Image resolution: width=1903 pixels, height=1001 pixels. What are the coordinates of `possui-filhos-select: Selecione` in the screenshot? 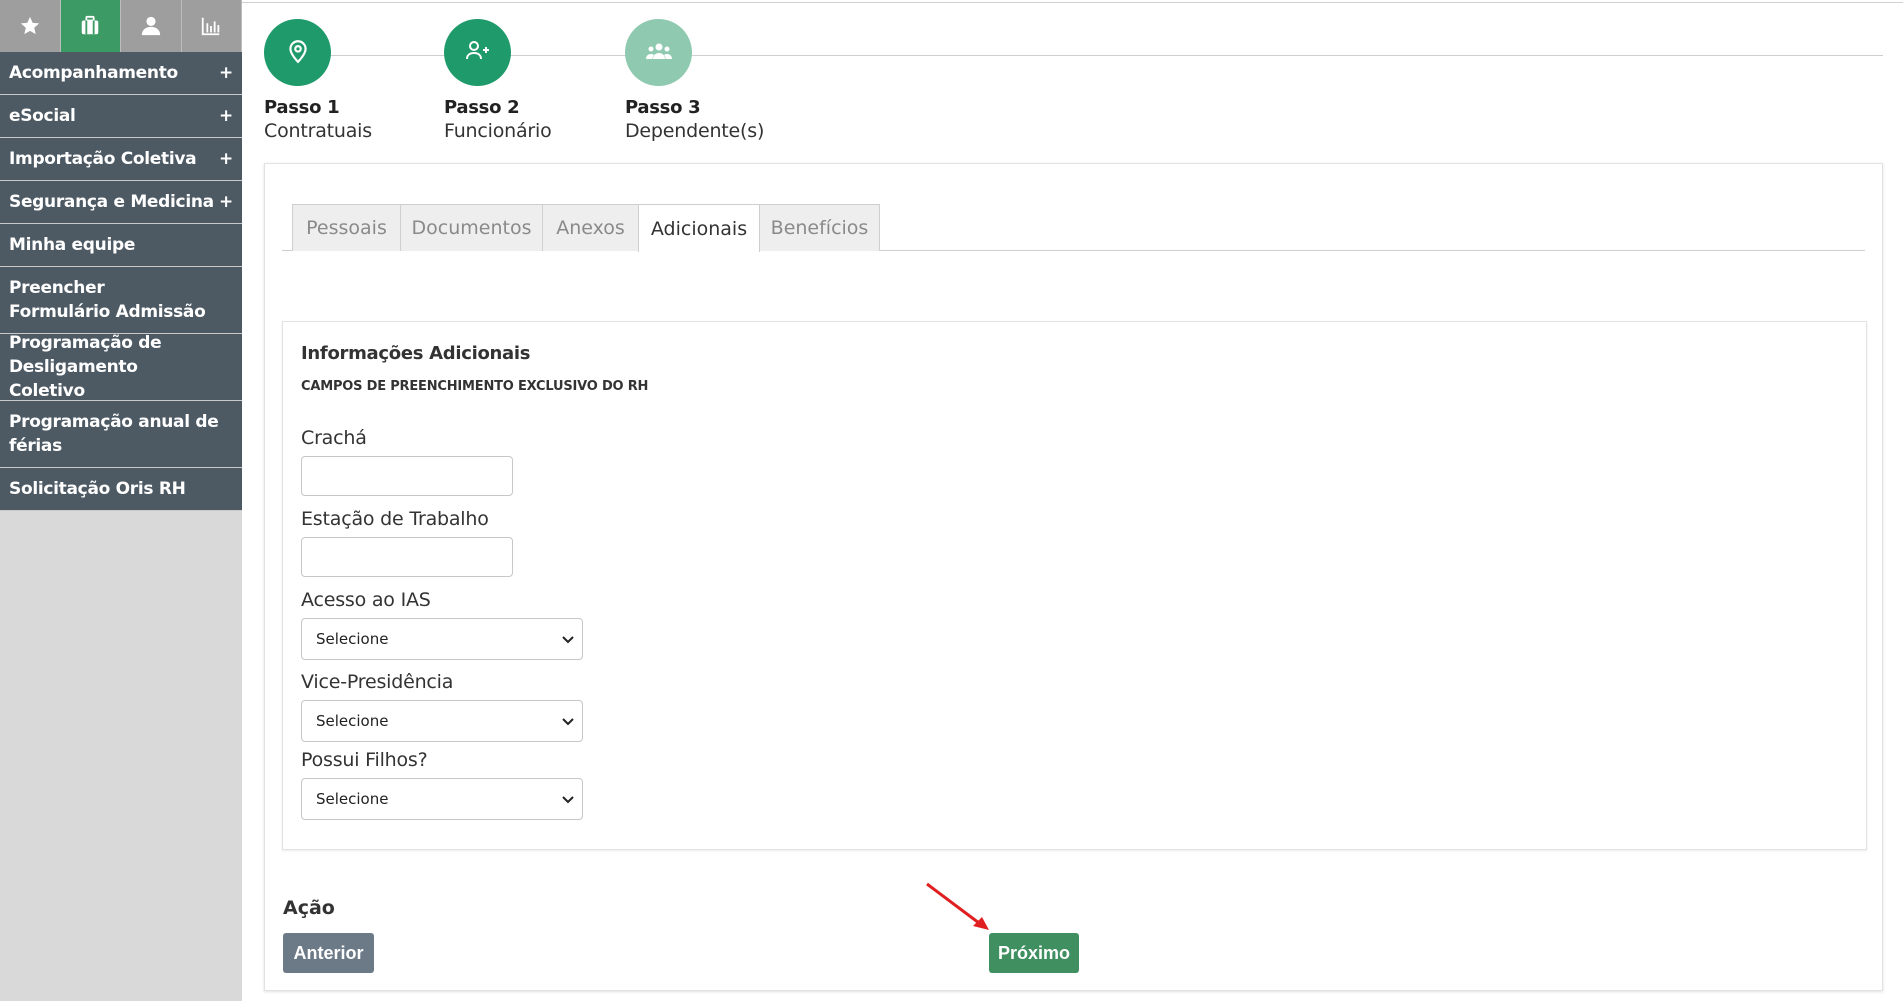 It's located at (442, 799).